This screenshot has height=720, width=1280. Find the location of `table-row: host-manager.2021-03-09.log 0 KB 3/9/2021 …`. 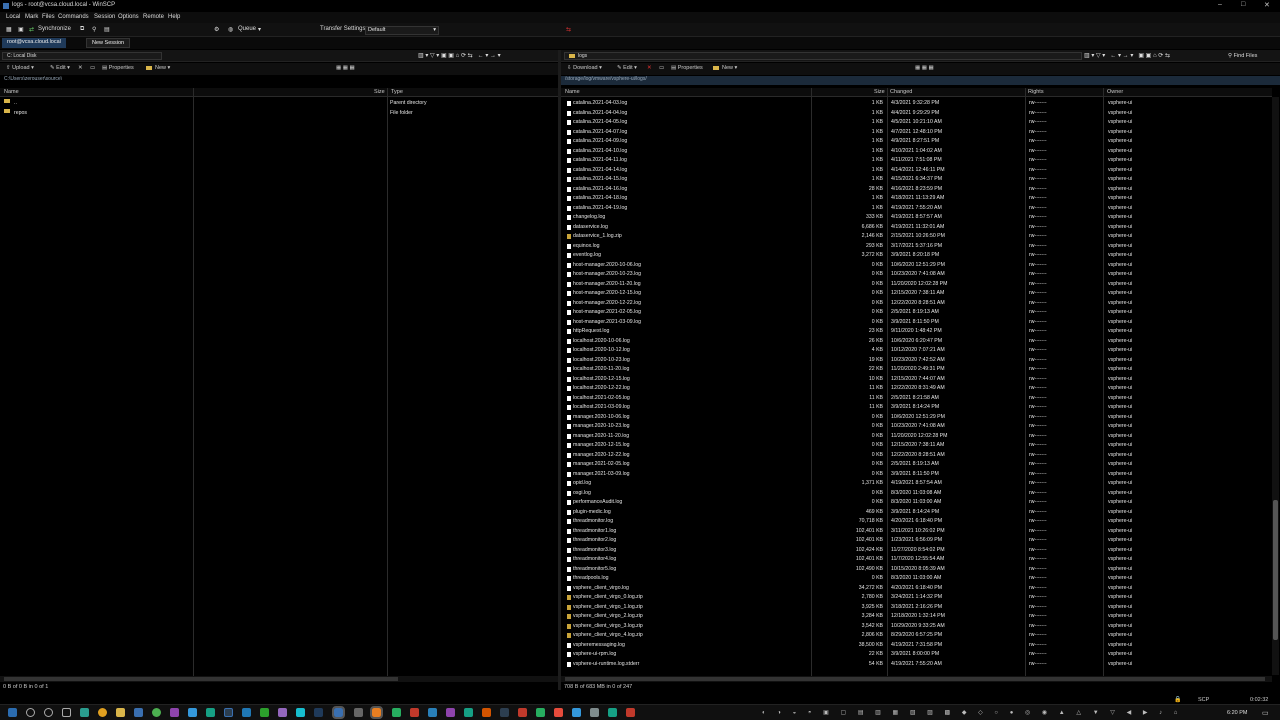

table-row: host-manager.2021-03-09.log 0 KB 3/9/2021 … is located at coordinates (916, 323).